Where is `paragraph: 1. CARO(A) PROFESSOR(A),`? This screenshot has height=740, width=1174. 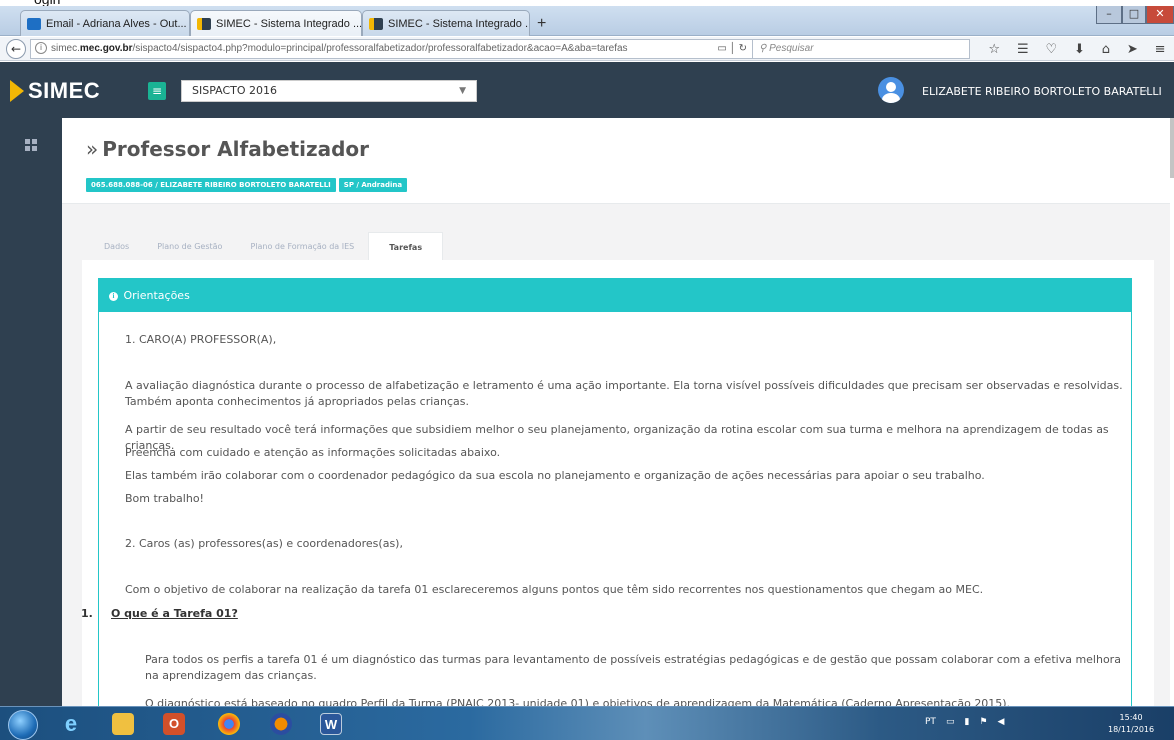 paragraph: 1. CARO(A) PROFESSOR(A), is located at coordinates (201, 339).